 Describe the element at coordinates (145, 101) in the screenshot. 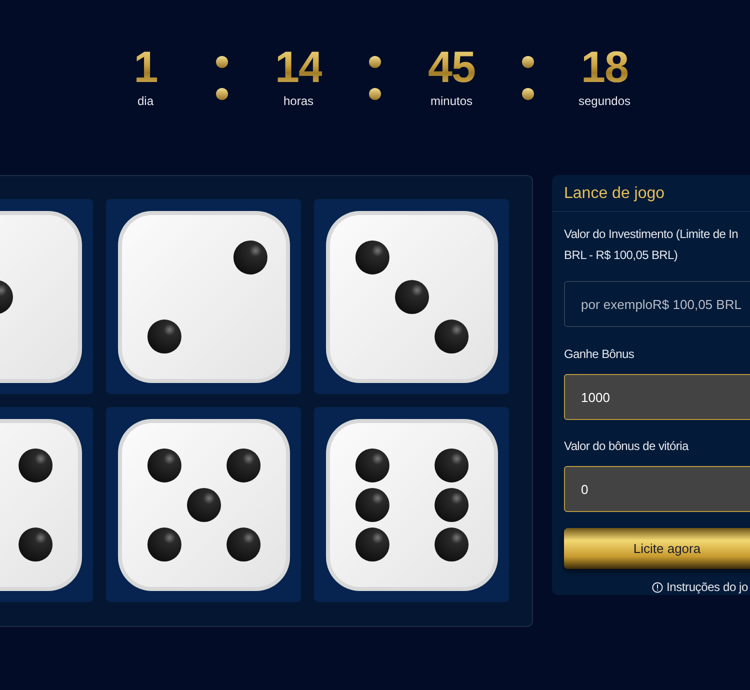

I see `countdown-unit: dia` at that location.